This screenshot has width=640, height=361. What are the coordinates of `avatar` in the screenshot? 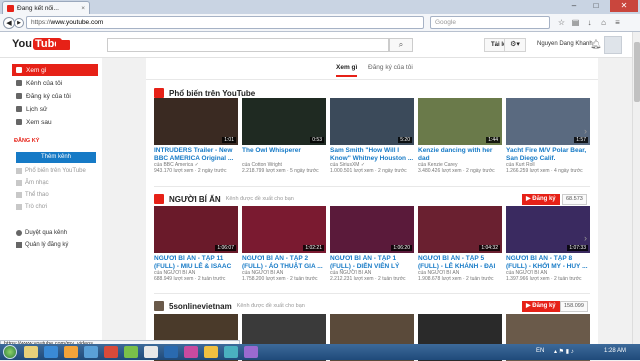 It's located at (613, 45).